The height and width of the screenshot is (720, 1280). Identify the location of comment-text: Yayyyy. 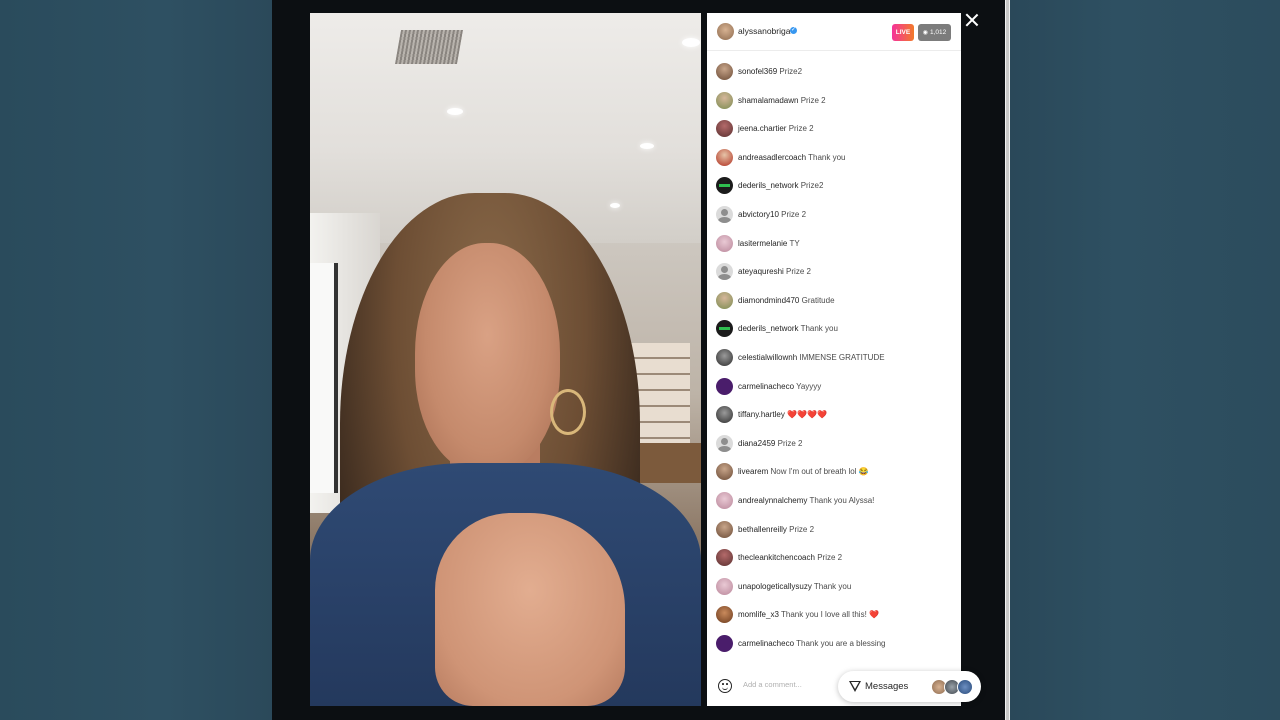
(809, 386).